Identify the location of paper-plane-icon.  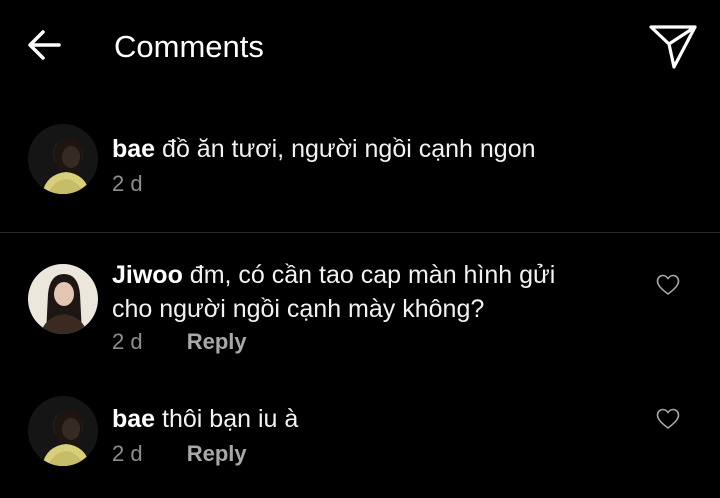
(673, 46).